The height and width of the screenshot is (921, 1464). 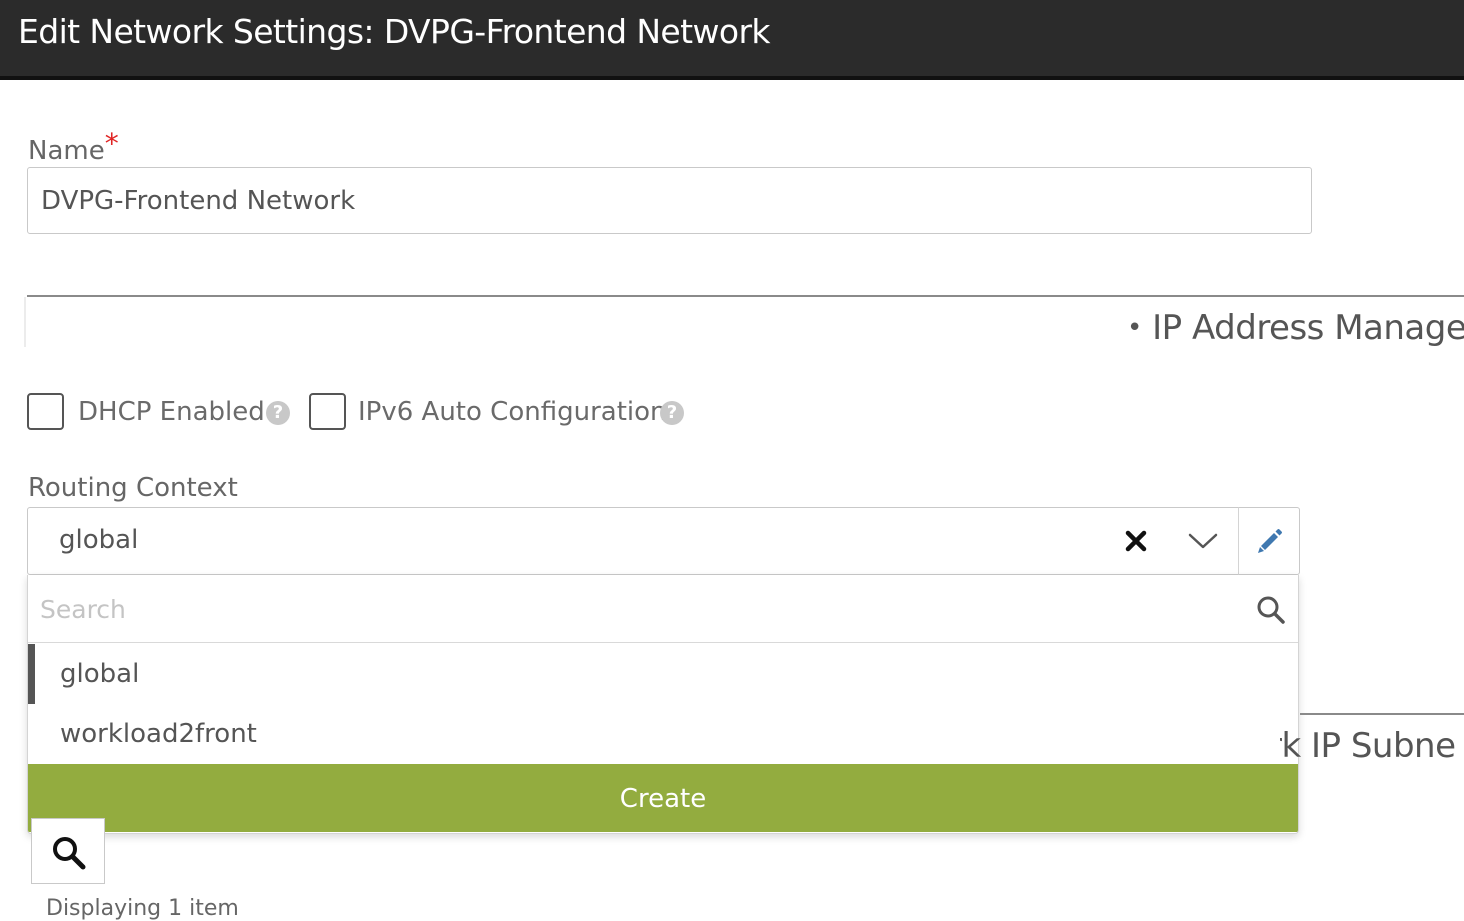 I want to click on clear-selection-icon, so click(x=1138, y=541).